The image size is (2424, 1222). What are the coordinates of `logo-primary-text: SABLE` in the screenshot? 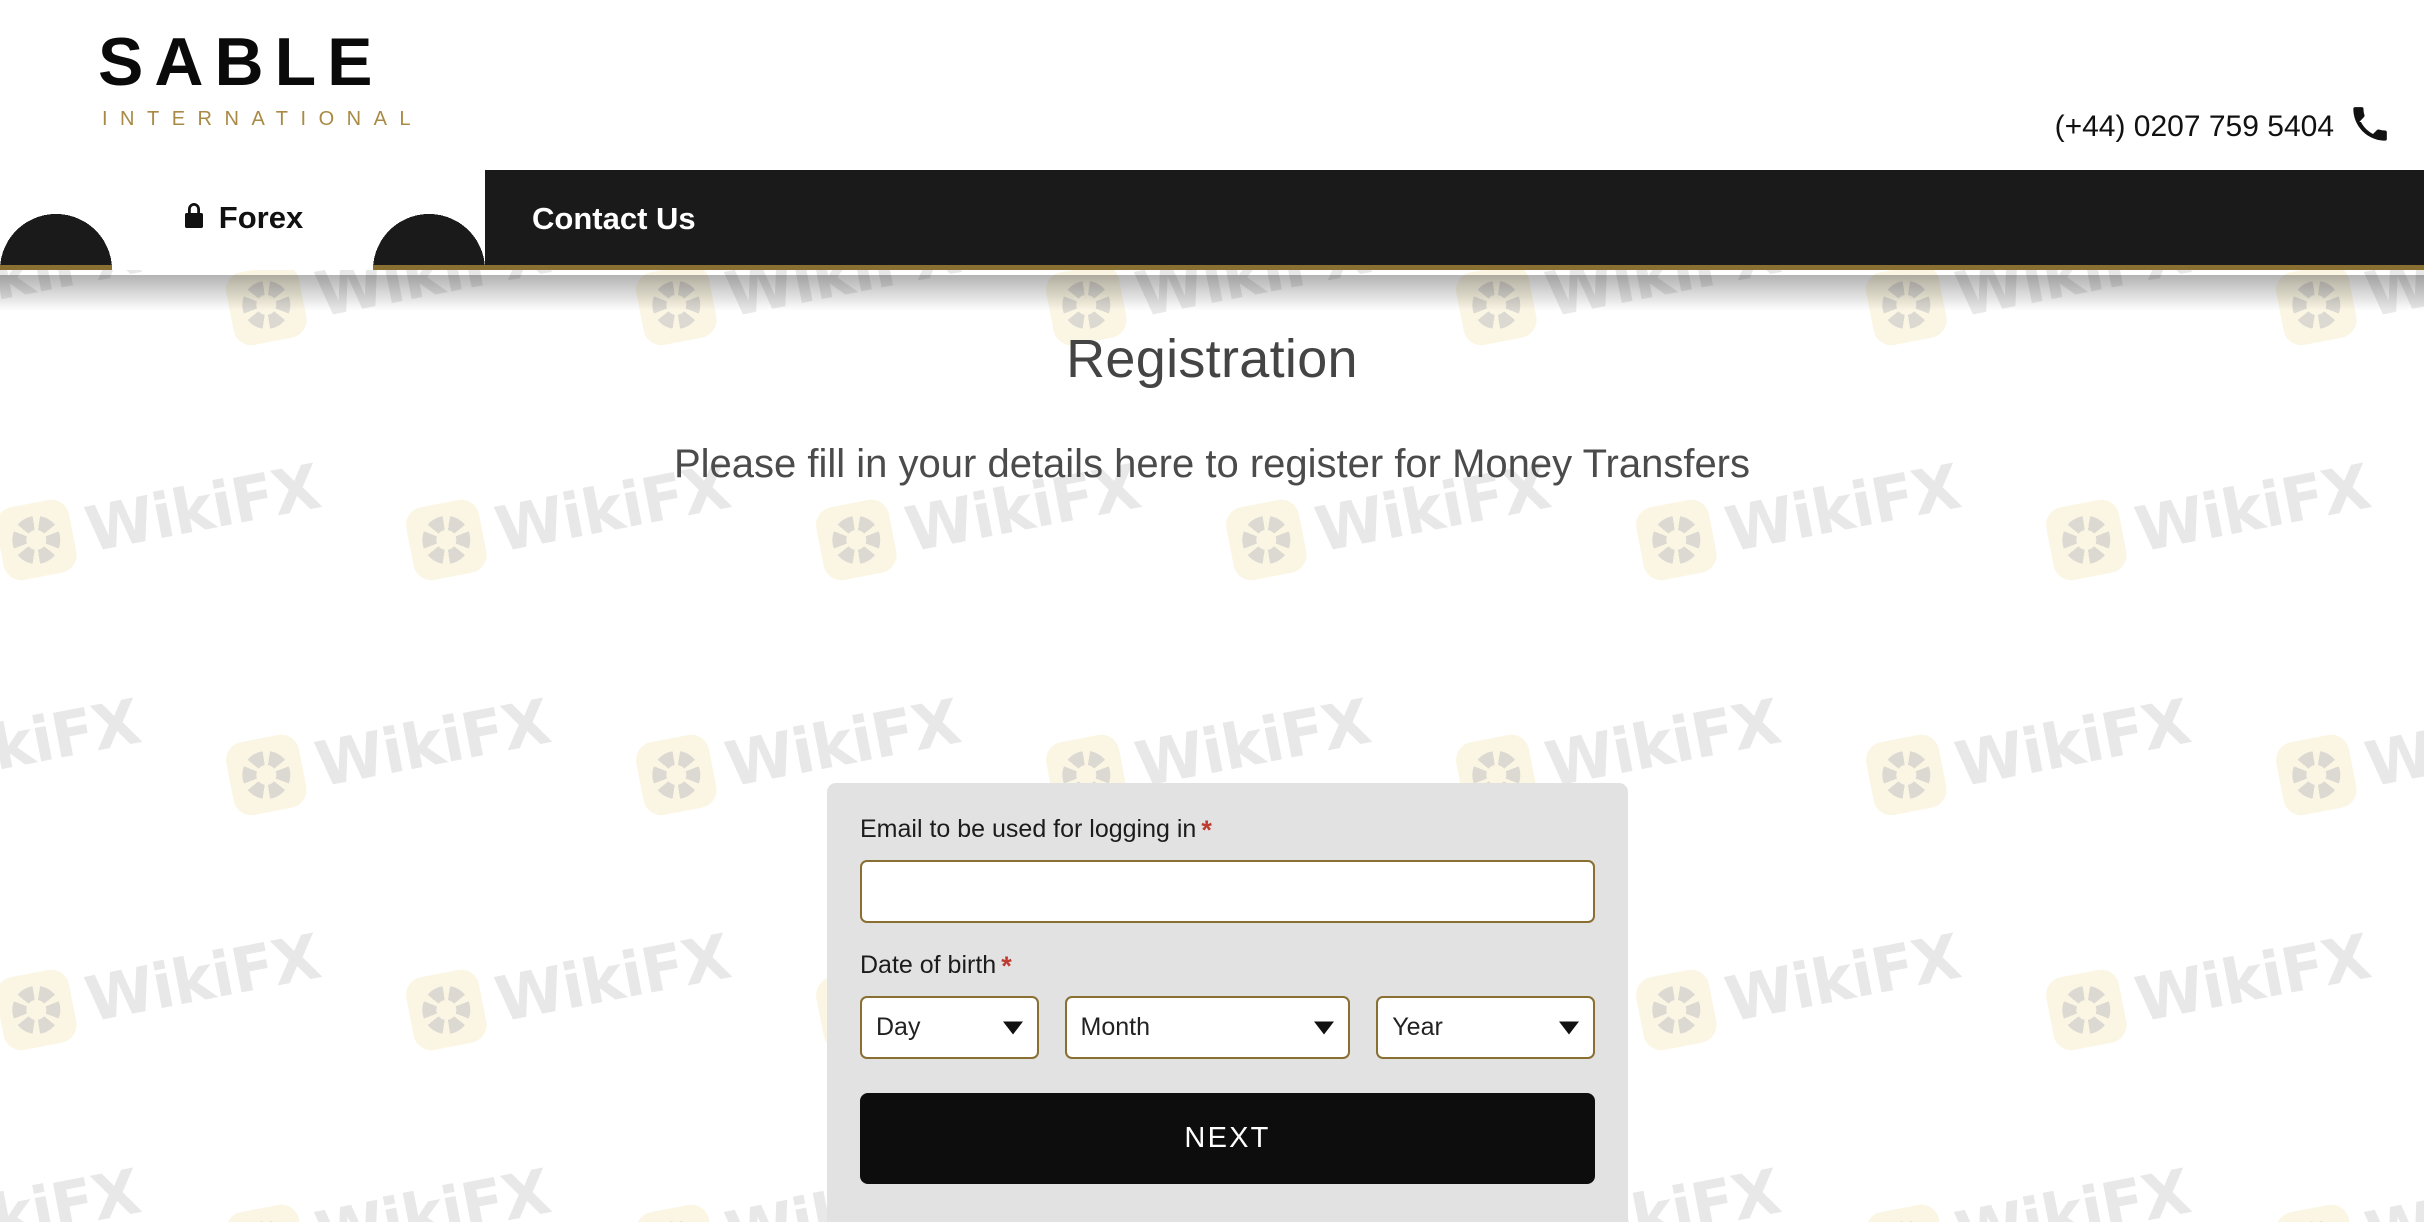 It's located at (241, 62).